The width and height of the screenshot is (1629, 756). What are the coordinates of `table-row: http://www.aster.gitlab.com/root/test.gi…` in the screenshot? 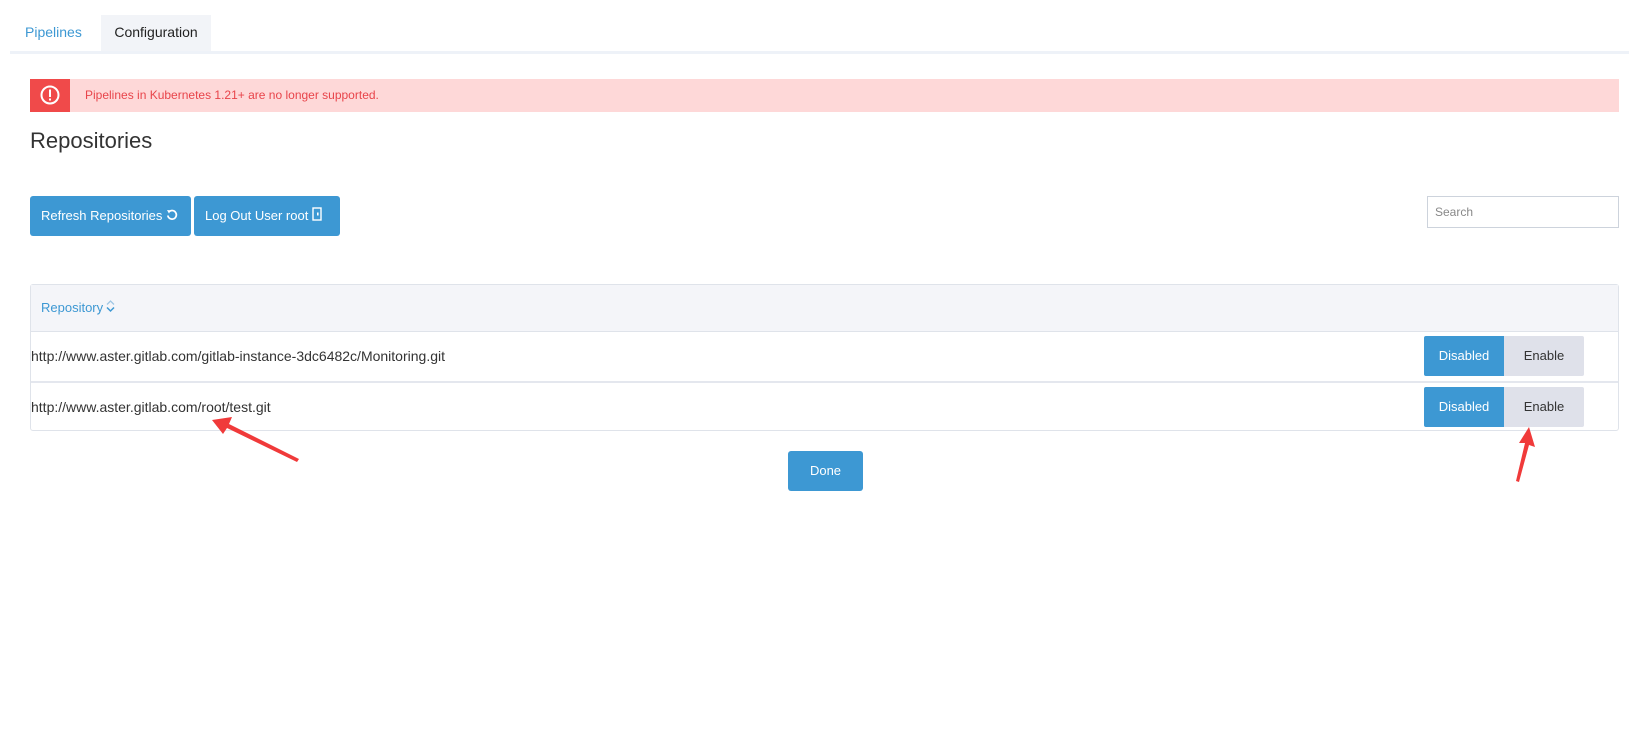 It's located at (824, 407).